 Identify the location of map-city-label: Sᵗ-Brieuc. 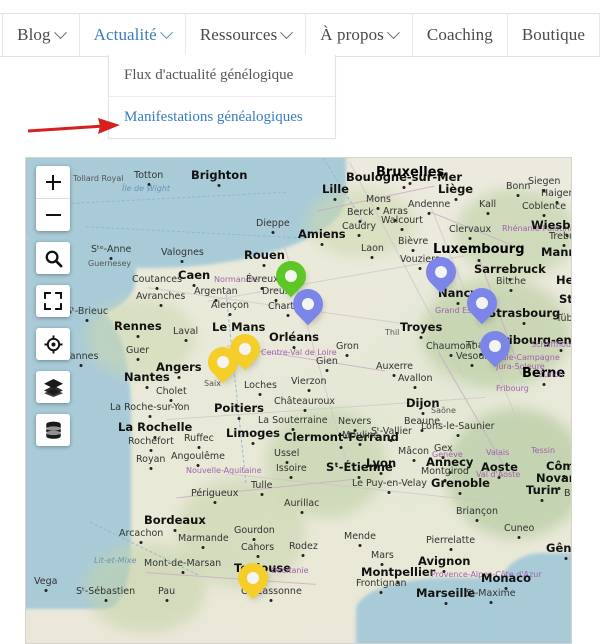
(87, 314).